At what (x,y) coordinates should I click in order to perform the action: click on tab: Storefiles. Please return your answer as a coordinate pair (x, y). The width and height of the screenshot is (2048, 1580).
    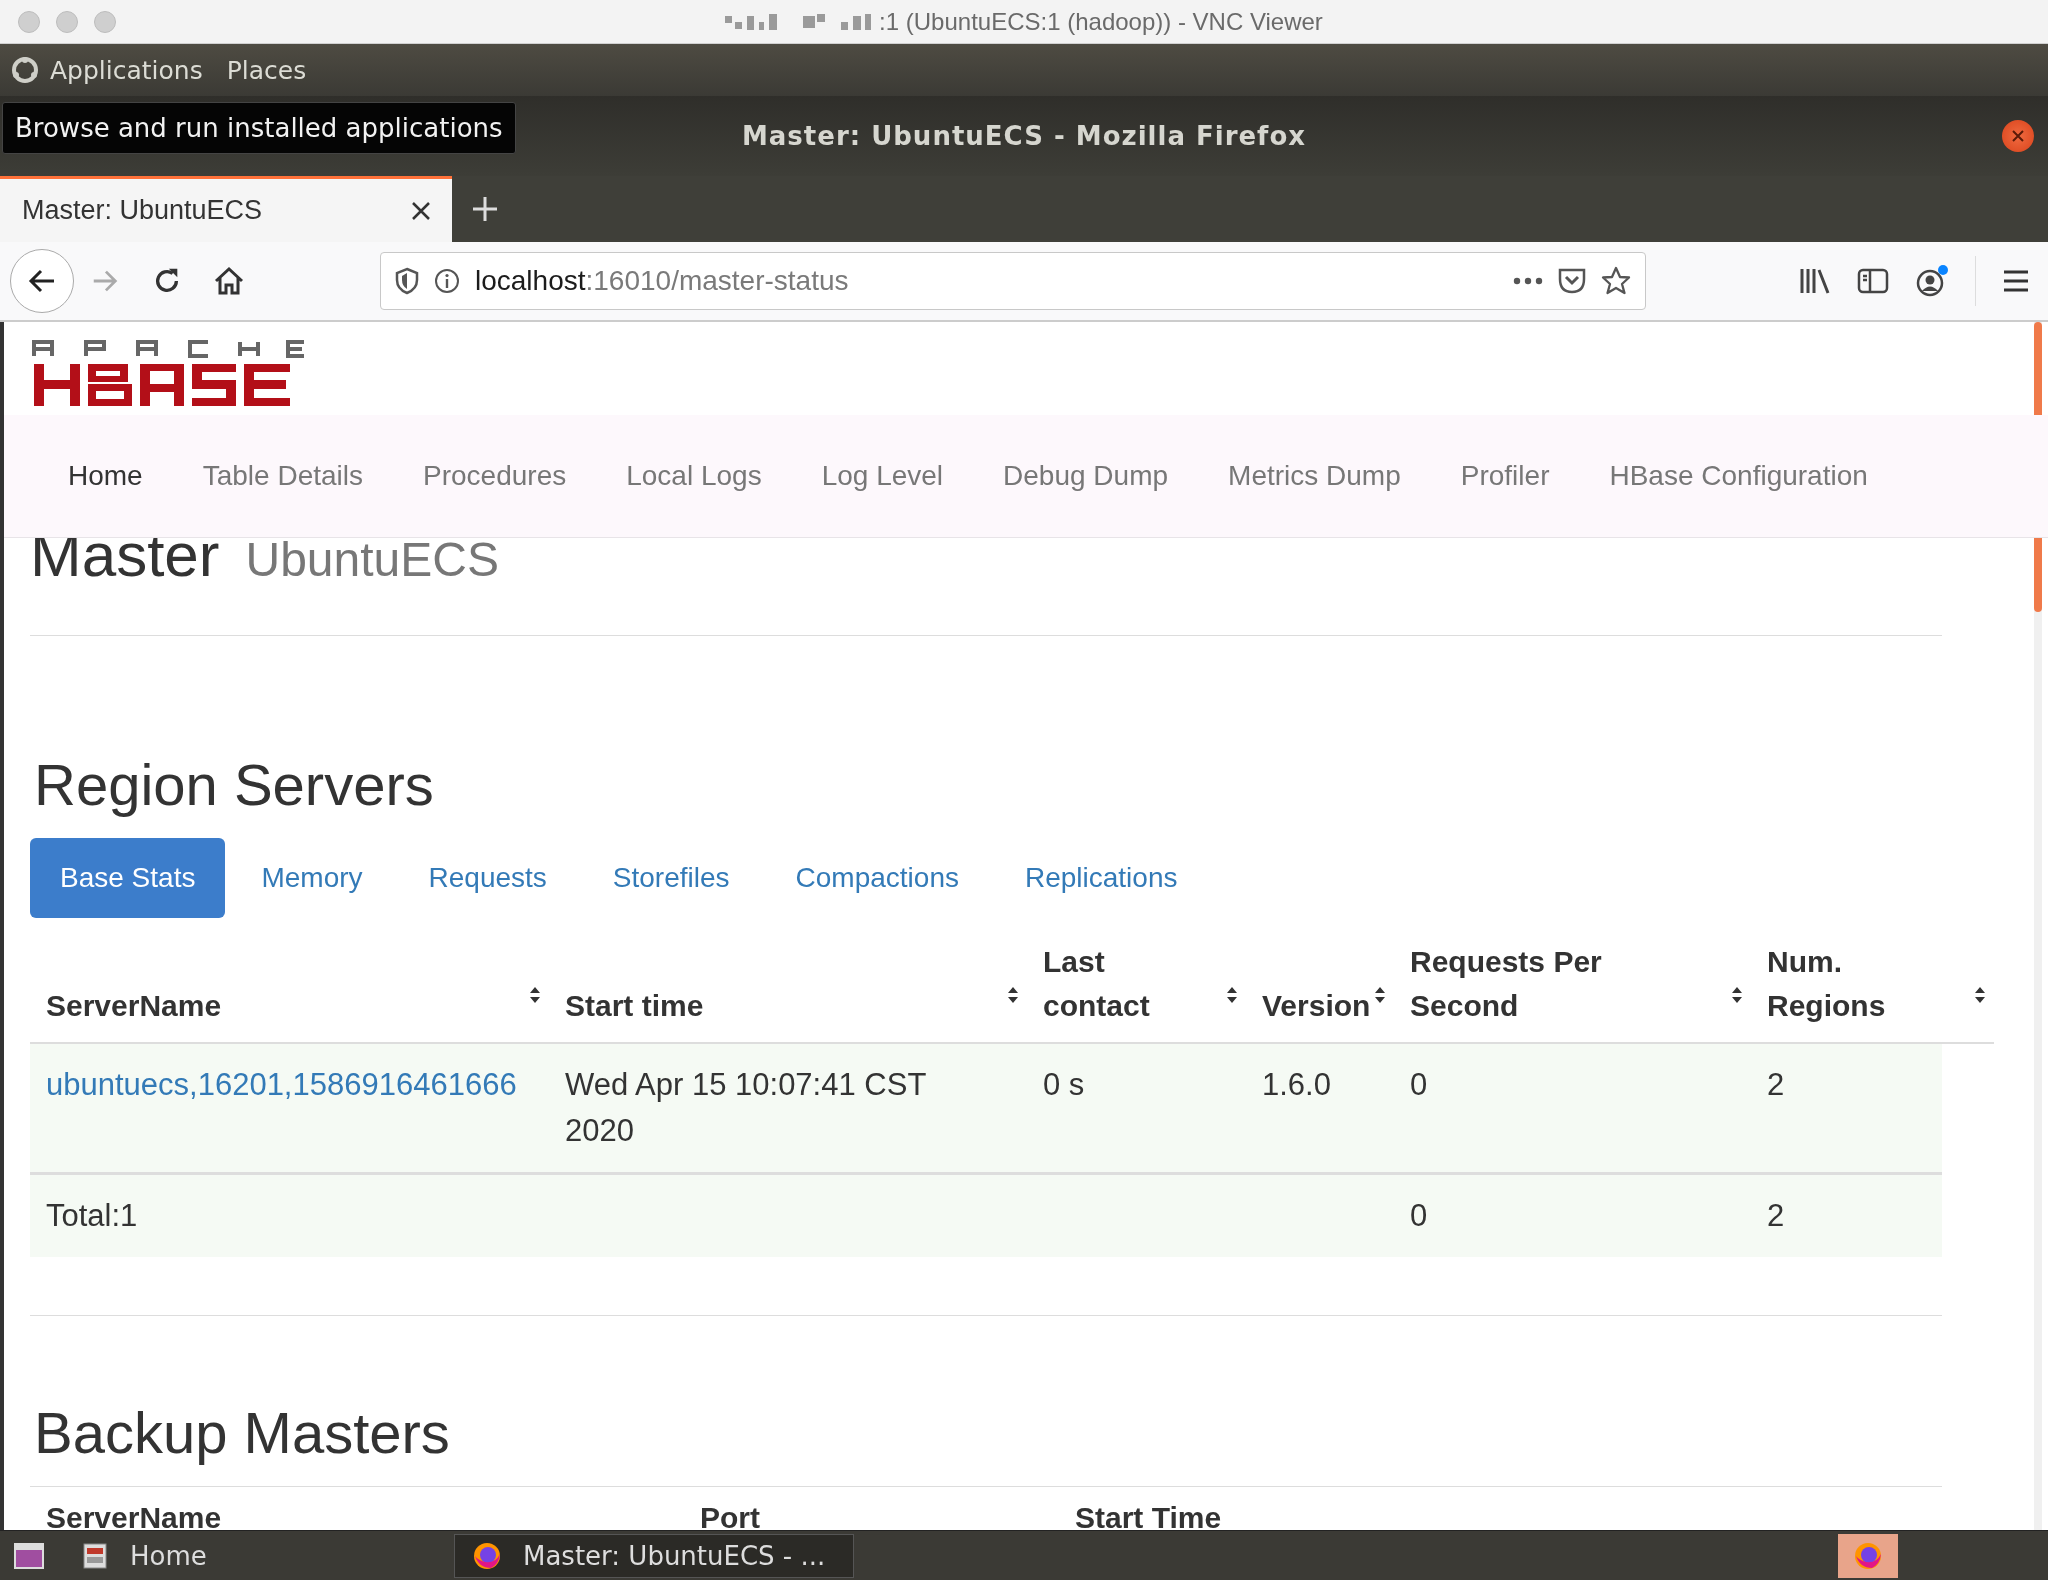
    Looking at the image, I should click on (671, 878).